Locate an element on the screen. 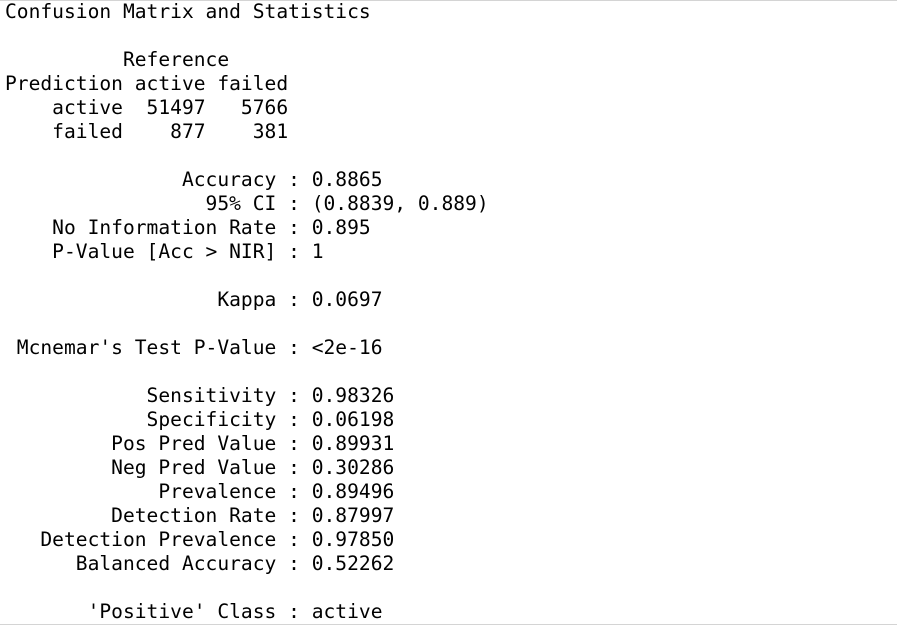 This screenshot has width=897, height=625. matrix-row-failed: failed 877 381 is located at coordinates (147, 131).